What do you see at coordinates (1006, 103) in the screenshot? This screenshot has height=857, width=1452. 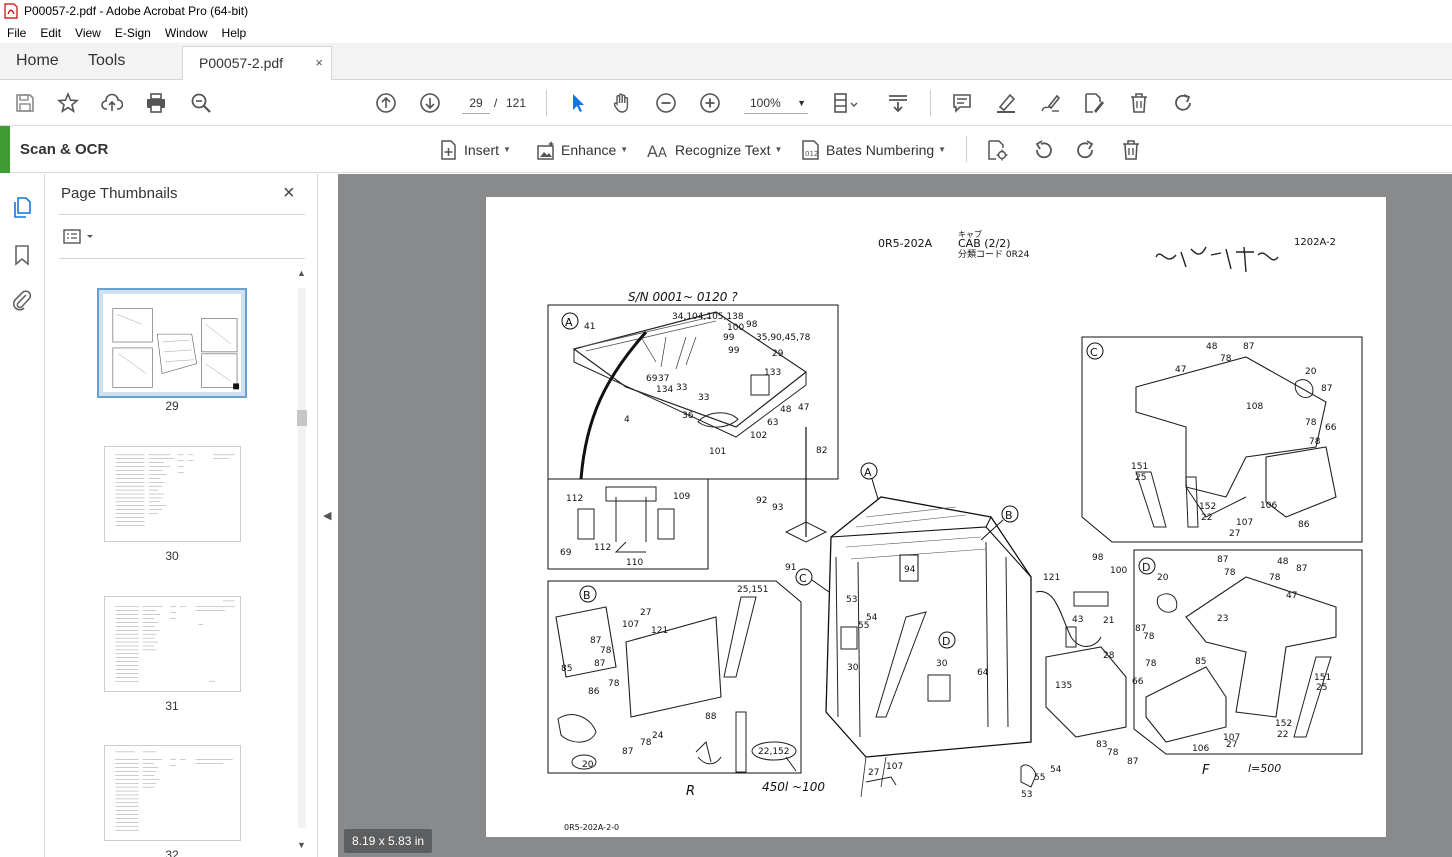 I see `highlight-icon` at bounding box center [1006, 103].